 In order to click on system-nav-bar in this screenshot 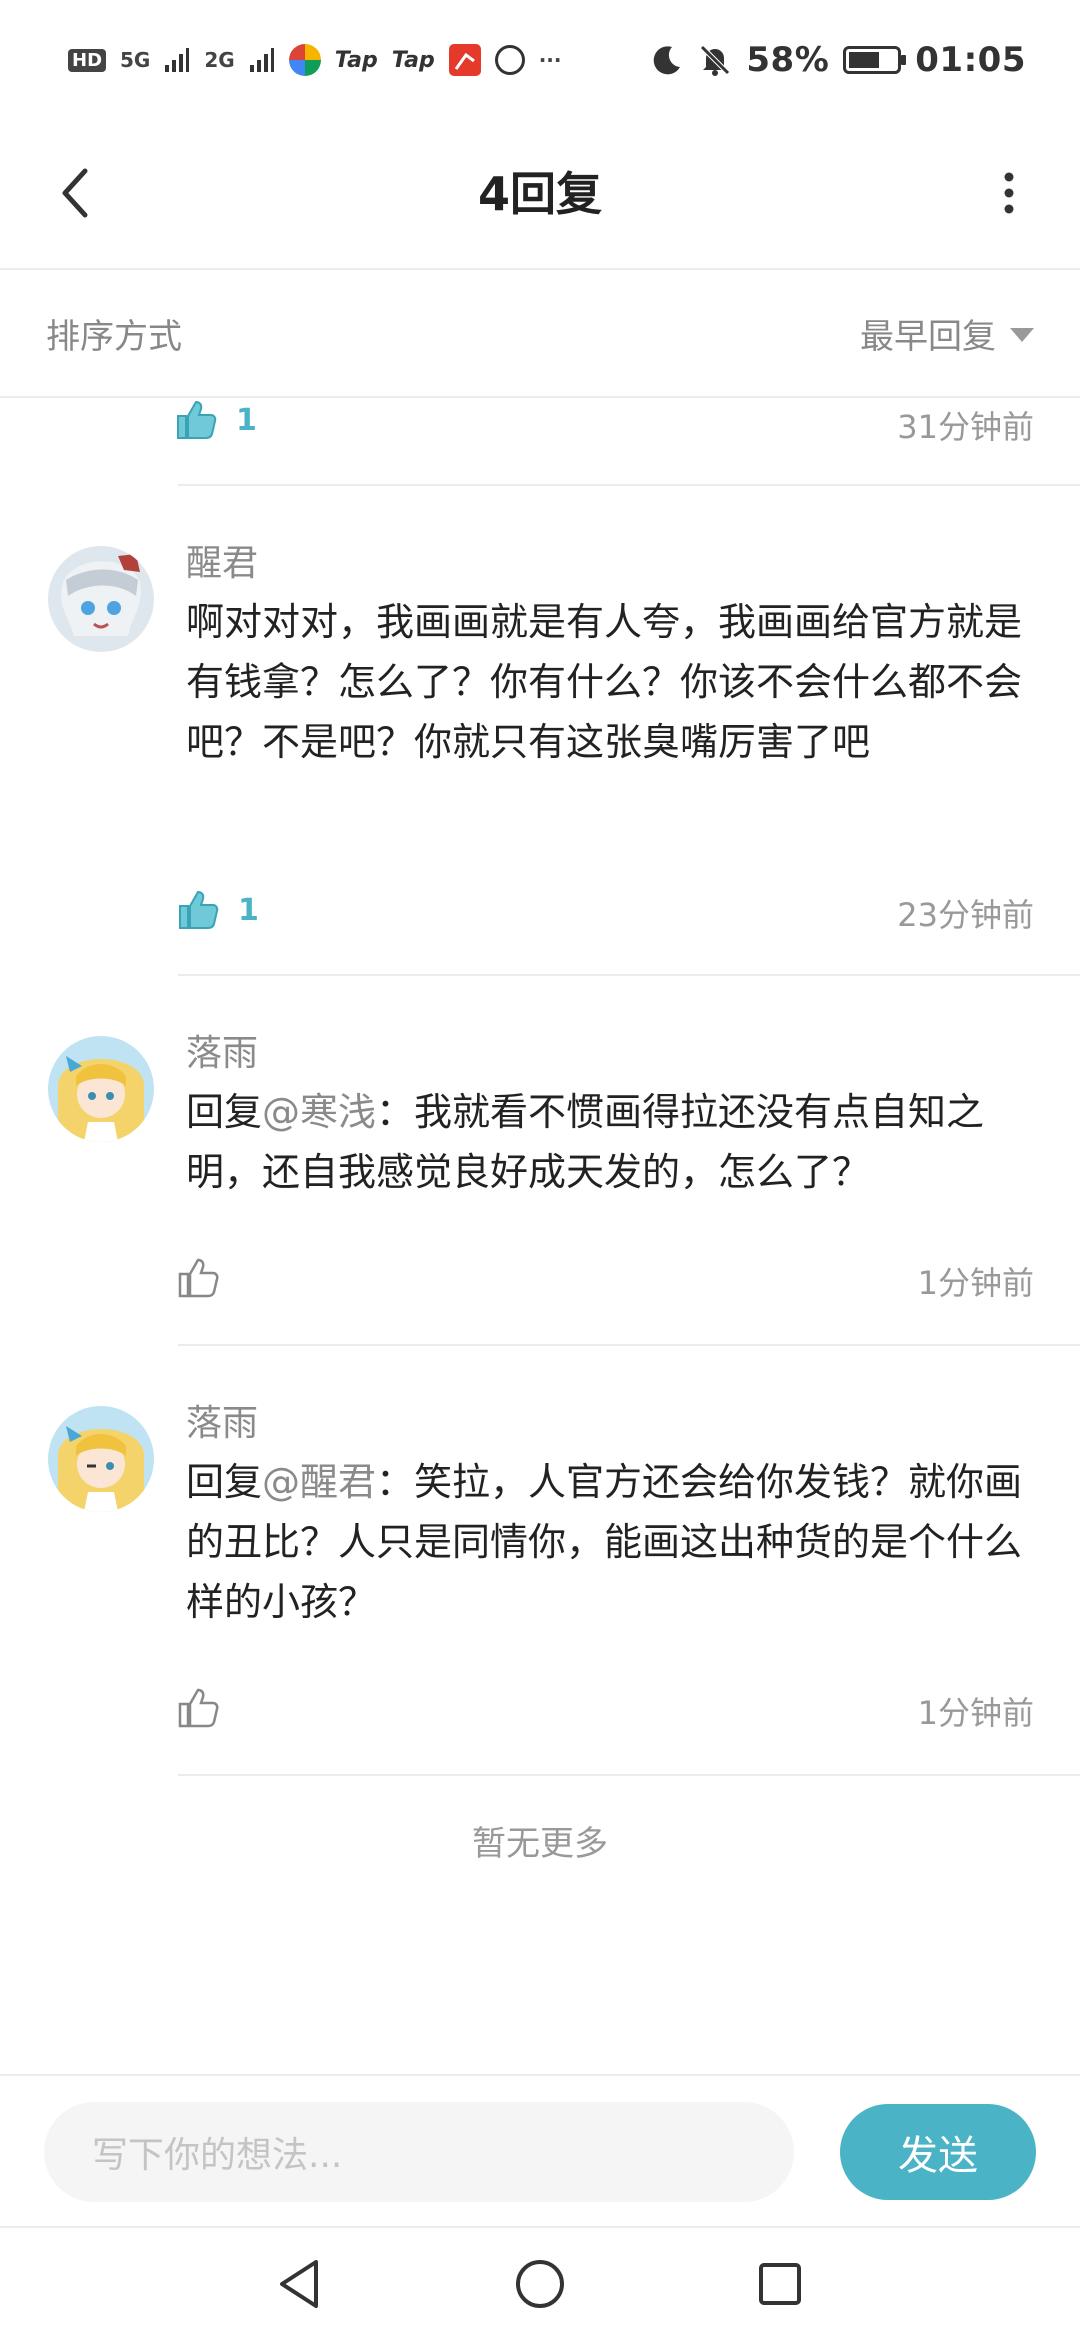, I will do `click(540, 2283)`.